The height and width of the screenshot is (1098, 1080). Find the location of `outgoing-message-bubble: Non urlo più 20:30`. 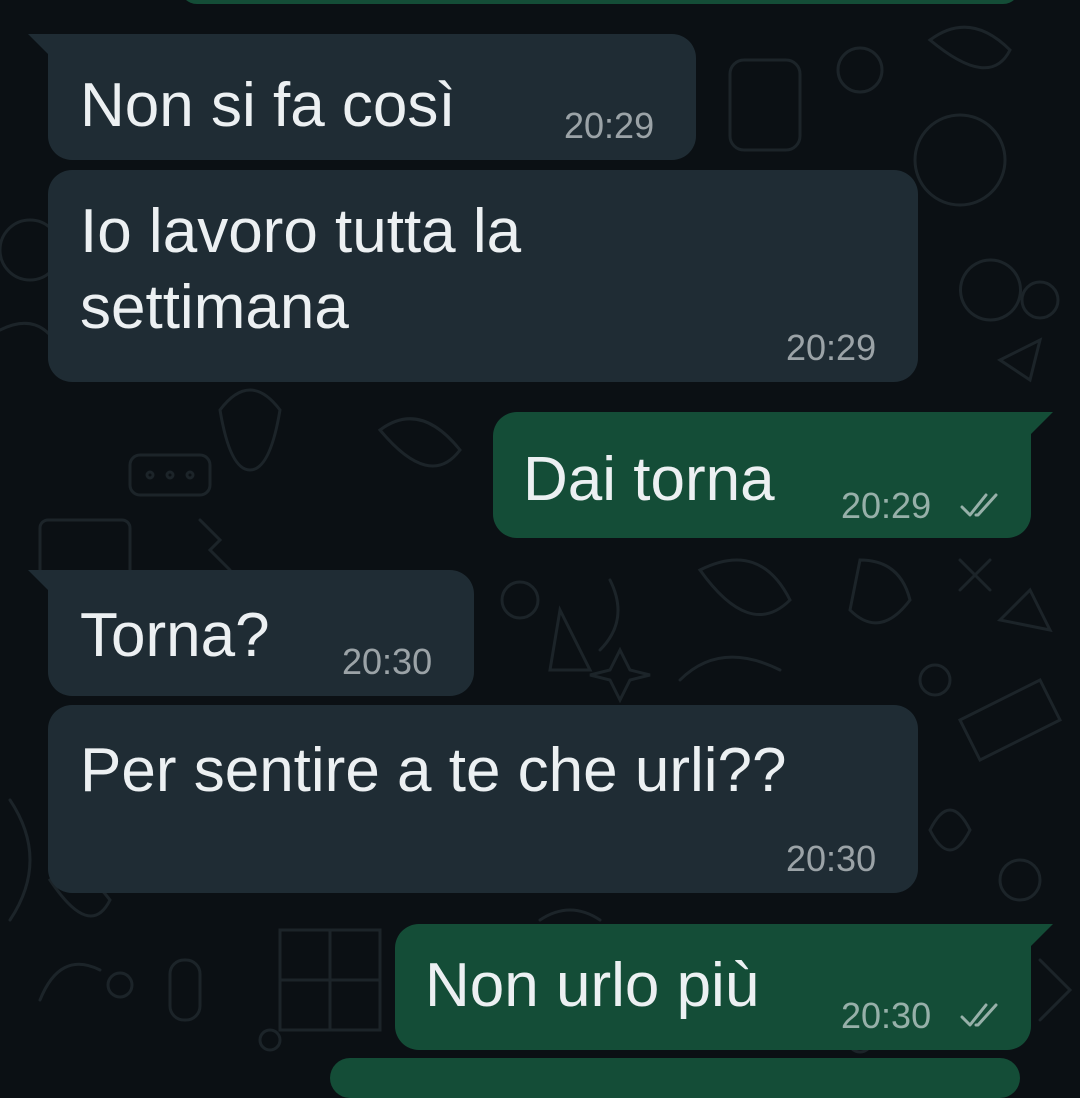

outgoing-message-bubble: Non urlo più 20:30 is located at coordinates (713, 987).